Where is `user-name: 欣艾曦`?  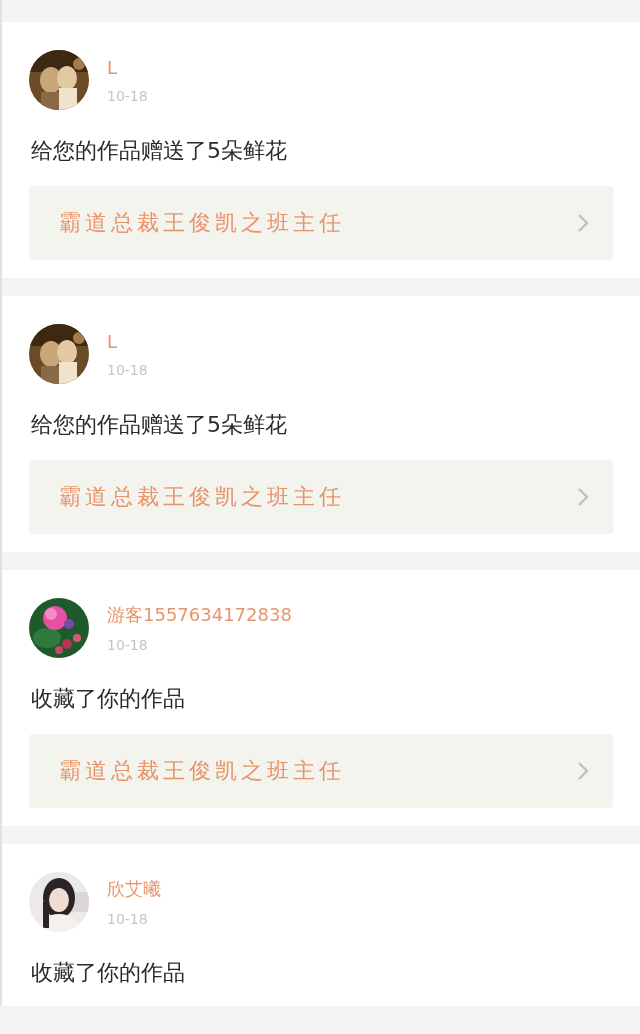 user-name: 欣艾曦 is located at coordinates (134, 889).